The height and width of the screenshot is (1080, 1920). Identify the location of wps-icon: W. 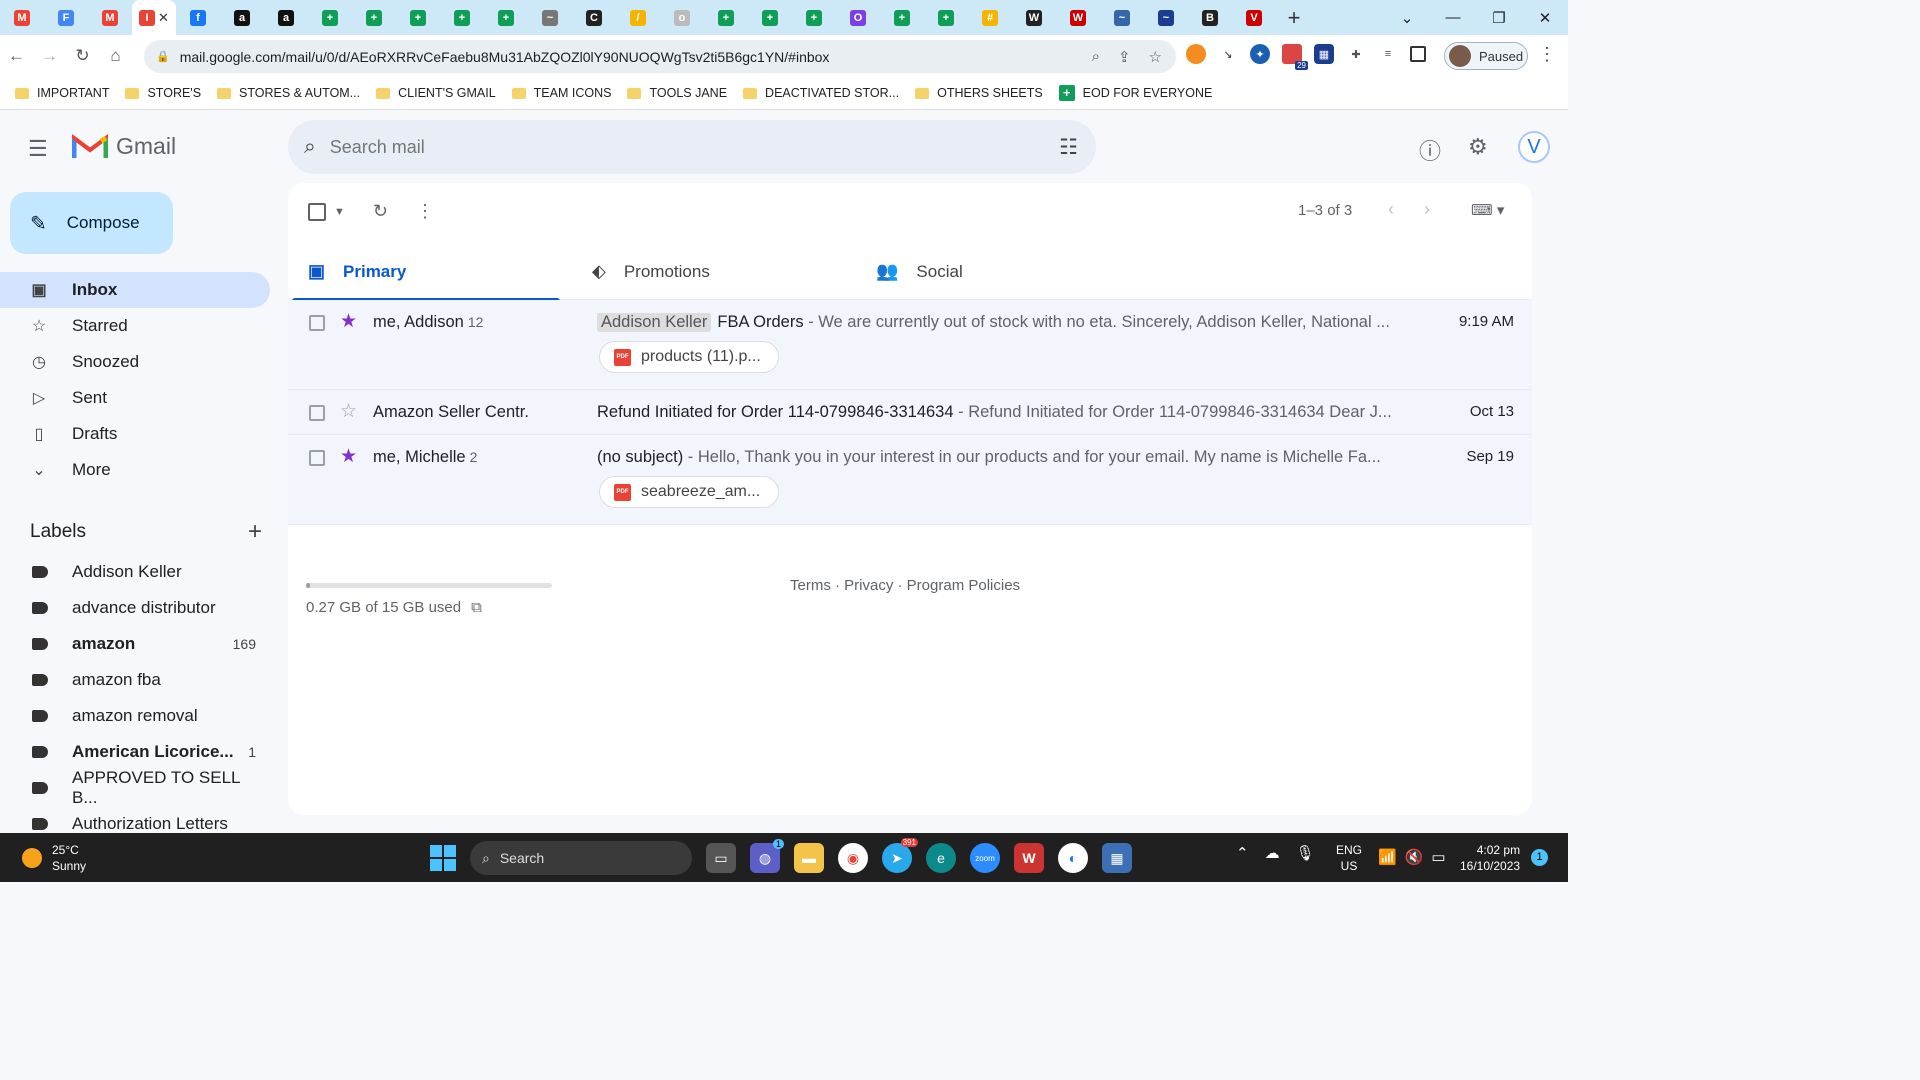
(1029, 858).